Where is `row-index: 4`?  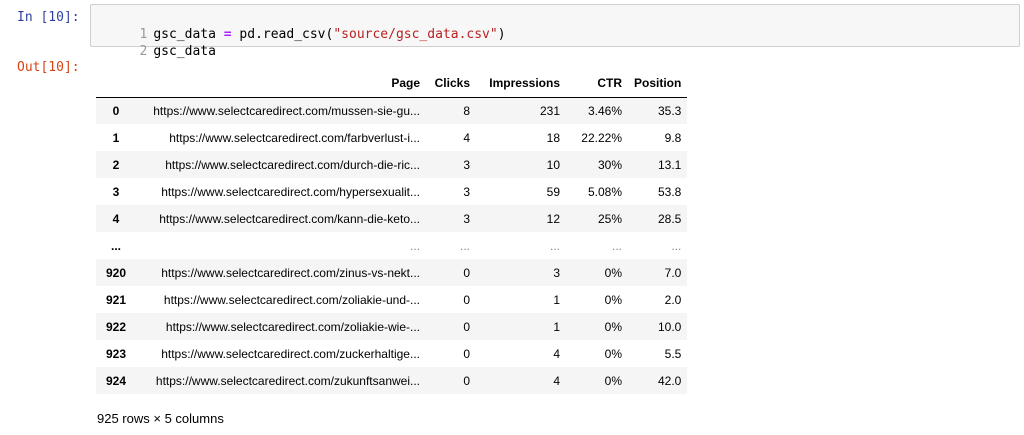
row-index: 4 is located at coordinates (116, 218).